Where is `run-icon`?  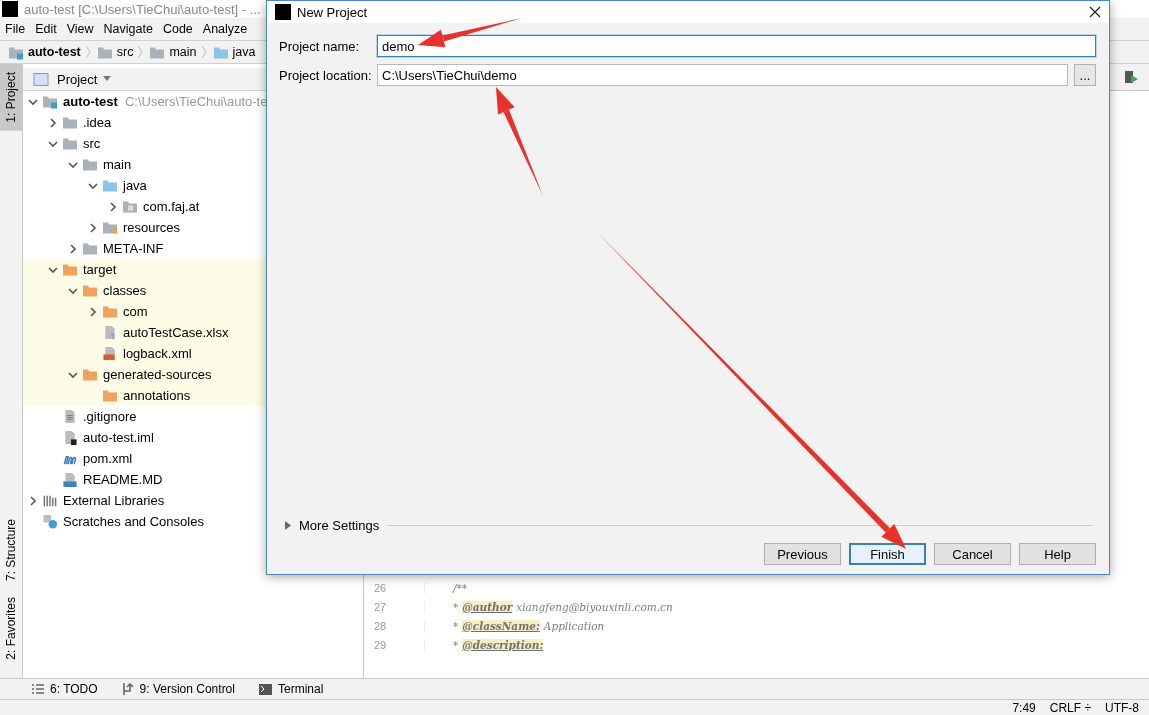
run-icon is located at coordinates (1131, 77).